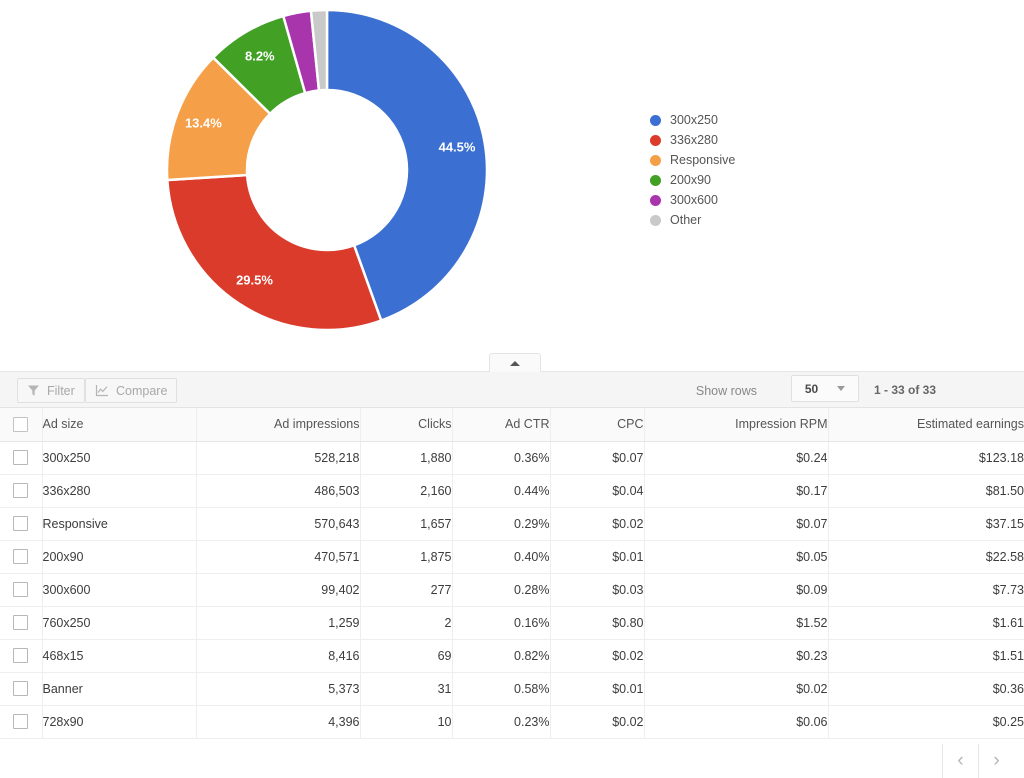 The width and height of the screenshot is (1024, 778). I want to click on cell-ctr: 0.23%, so click(501, 722).